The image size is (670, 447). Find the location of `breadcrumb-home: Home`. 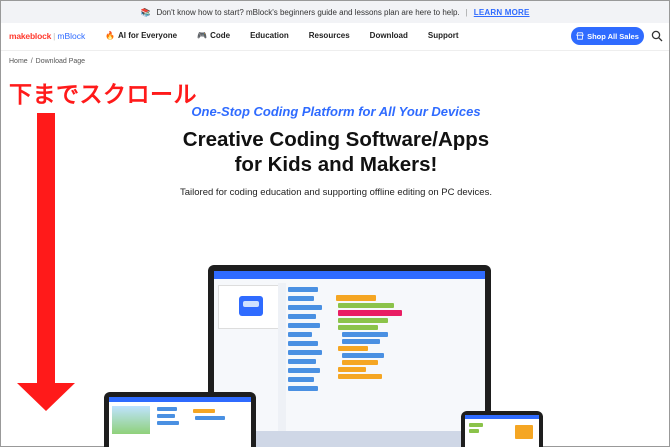

breadcrumb-home: Home is located at coordinates (18, 61).